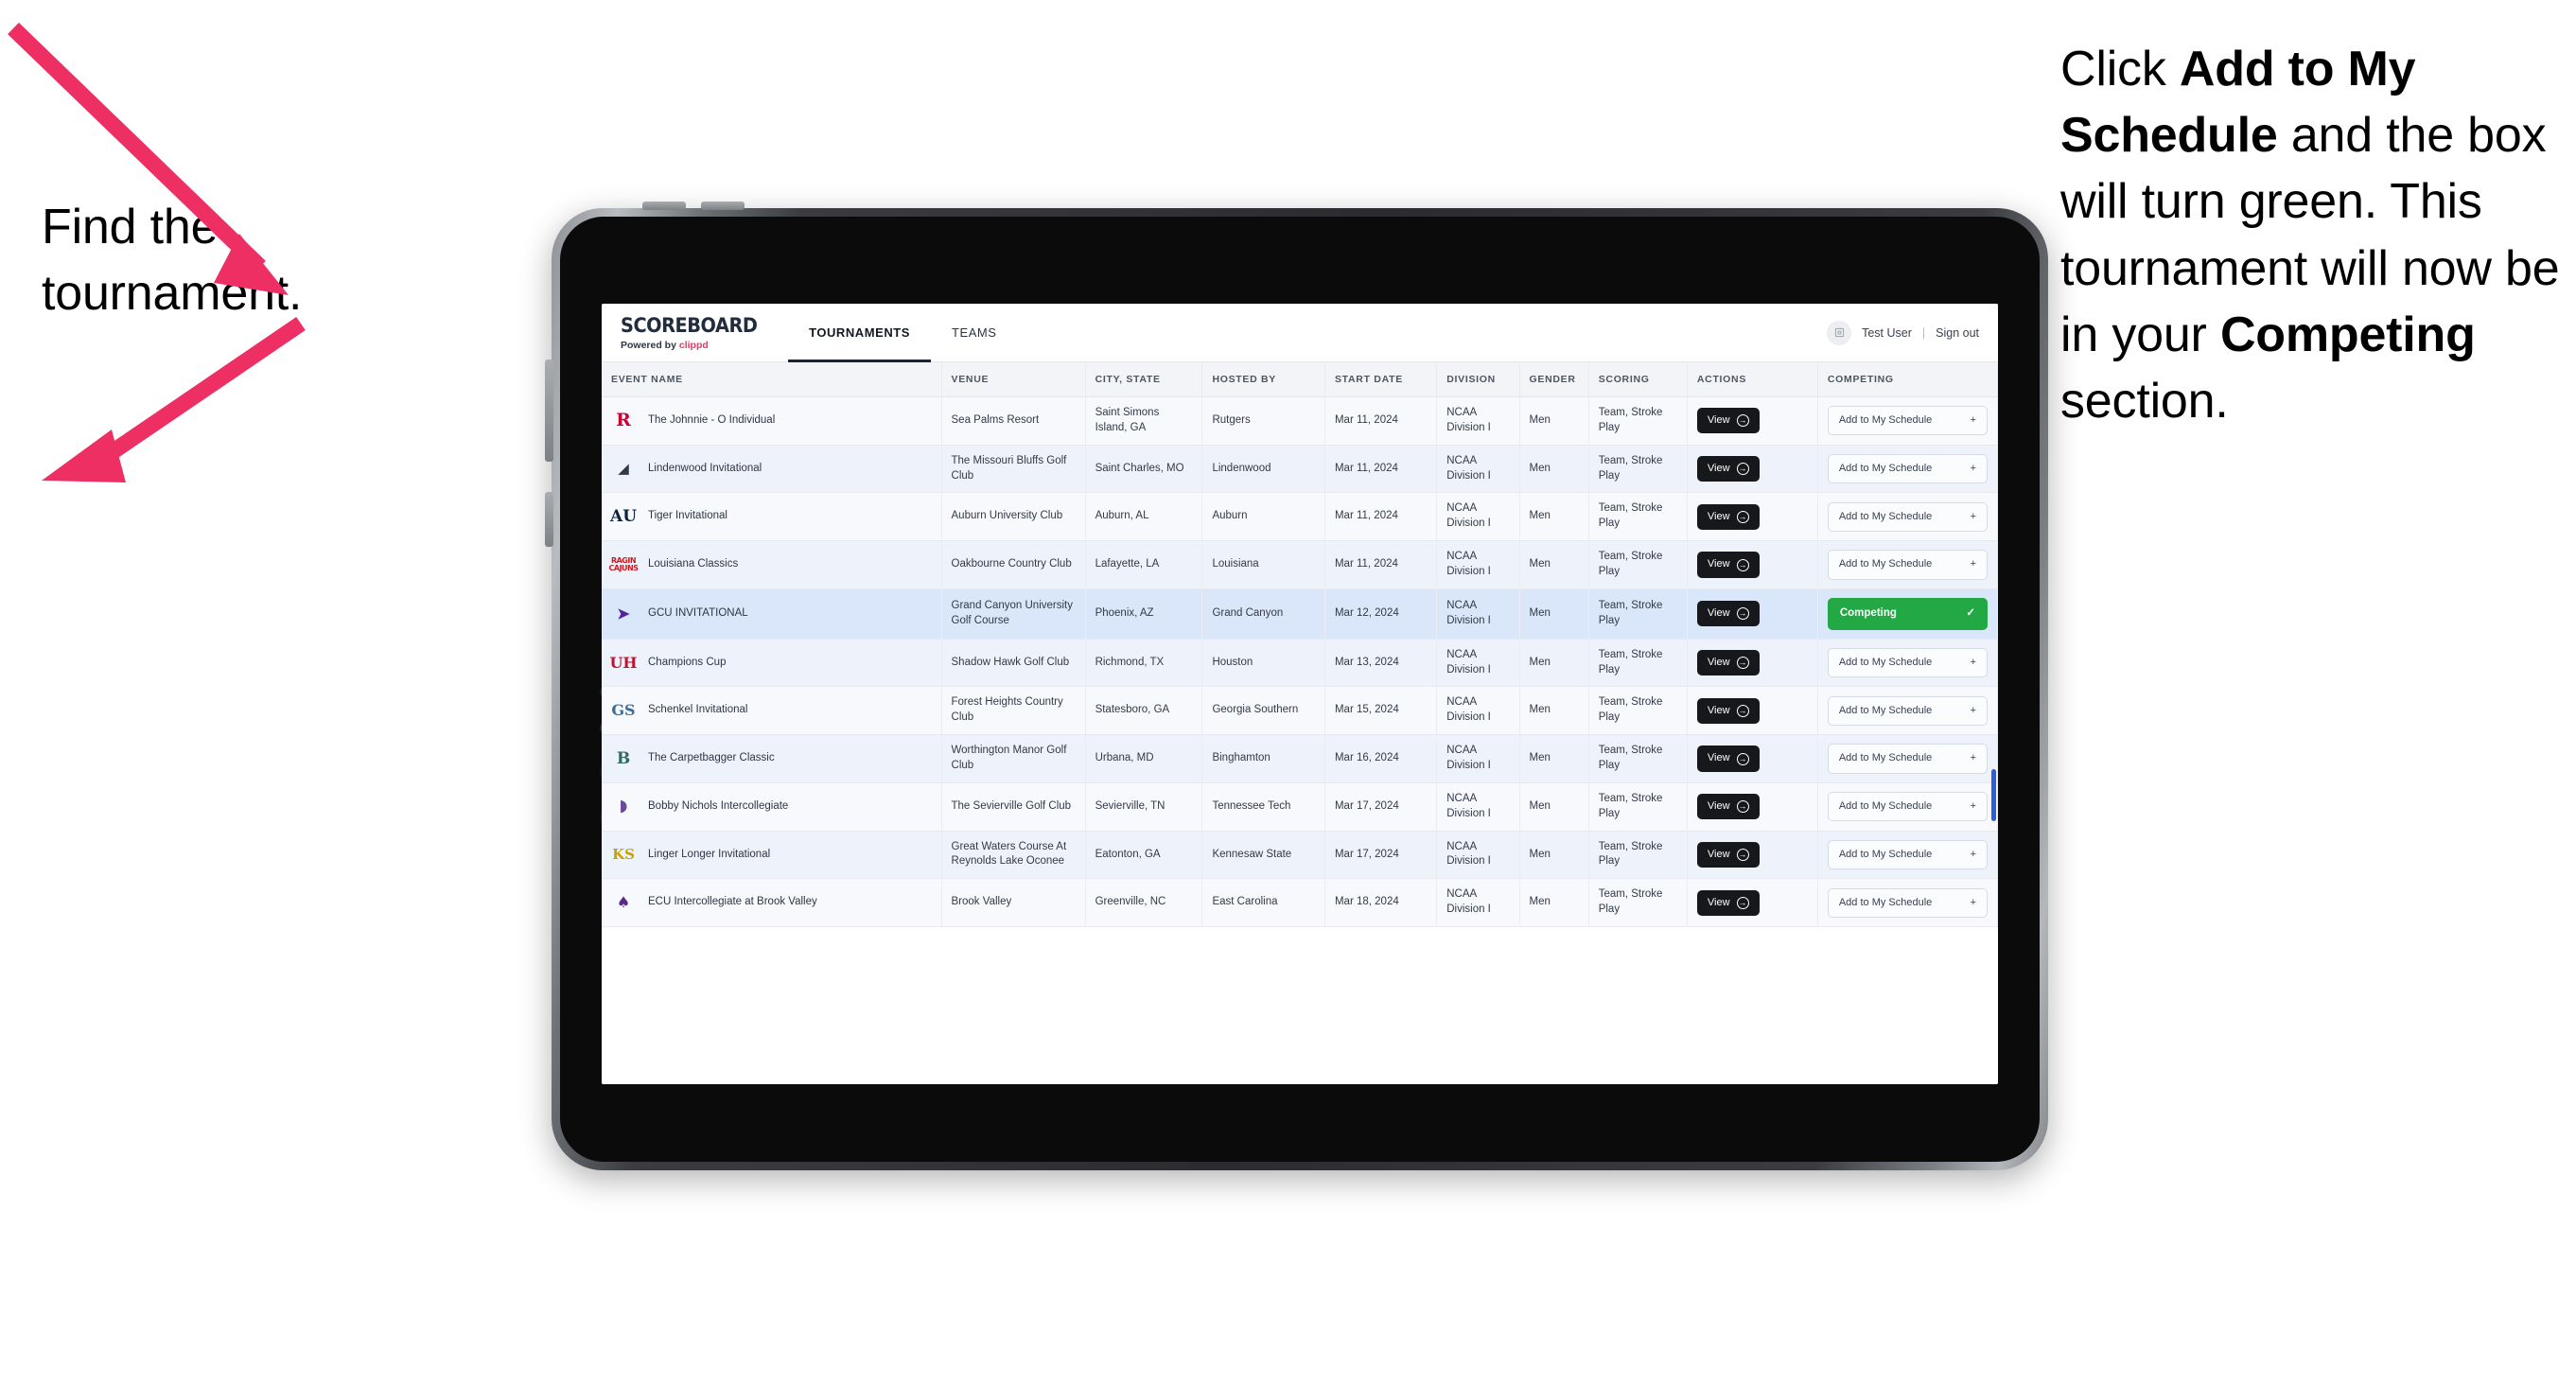  Describe the element at coordinates (975, 332) in the screenshot. I see `tab-teams: TEAMS` at that location.